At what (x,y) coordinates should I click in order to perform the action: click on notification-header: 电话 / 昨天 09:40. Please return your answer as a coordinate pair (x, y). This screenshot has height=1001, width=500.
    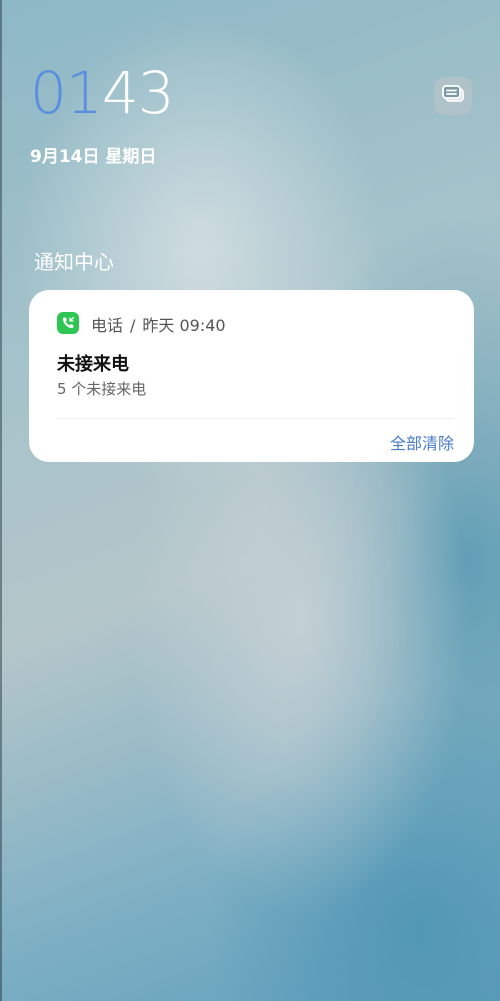
    Looking at the image, I should click on (158, 324).